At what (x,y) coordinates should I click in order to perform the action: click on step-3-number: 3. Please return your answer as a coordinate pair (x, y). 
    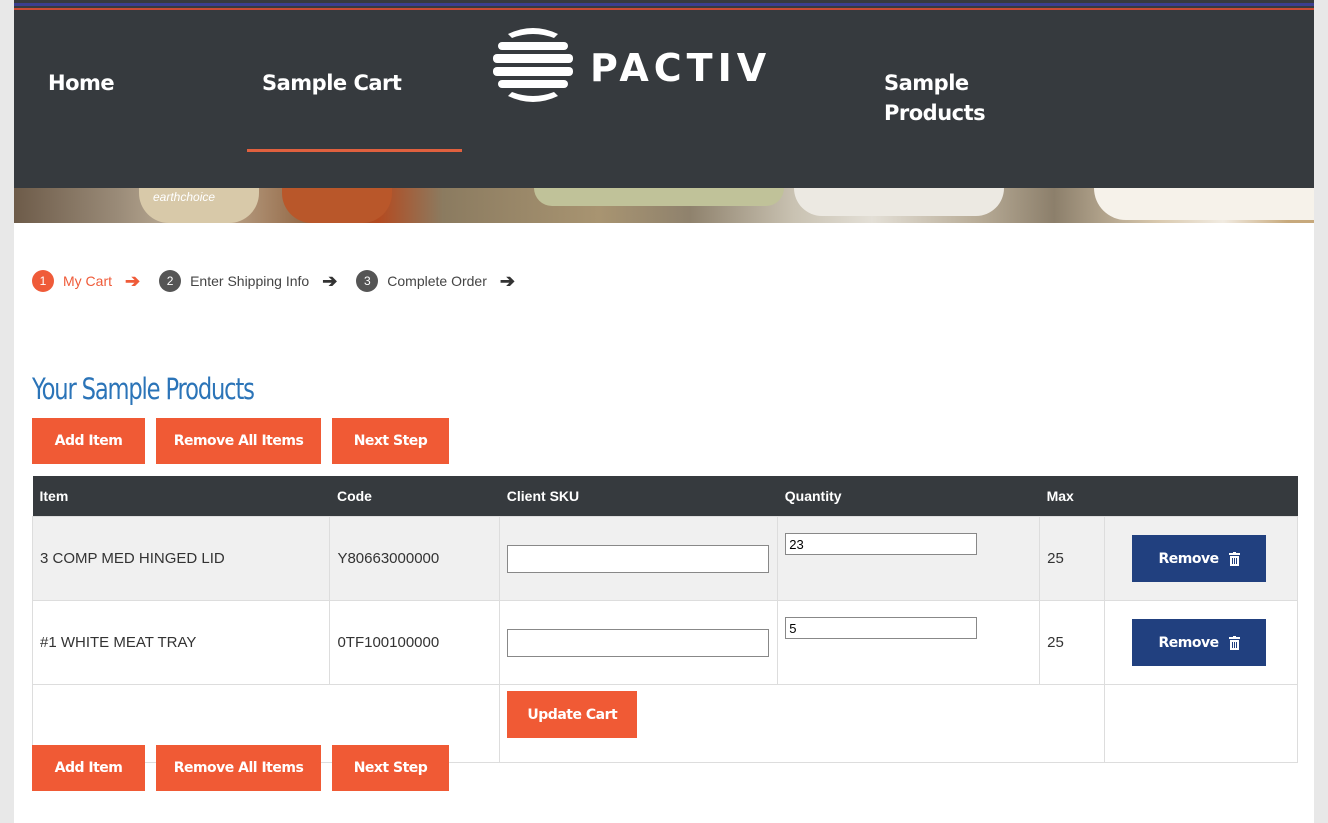
    Looking at the image, I should click on (367, 281).